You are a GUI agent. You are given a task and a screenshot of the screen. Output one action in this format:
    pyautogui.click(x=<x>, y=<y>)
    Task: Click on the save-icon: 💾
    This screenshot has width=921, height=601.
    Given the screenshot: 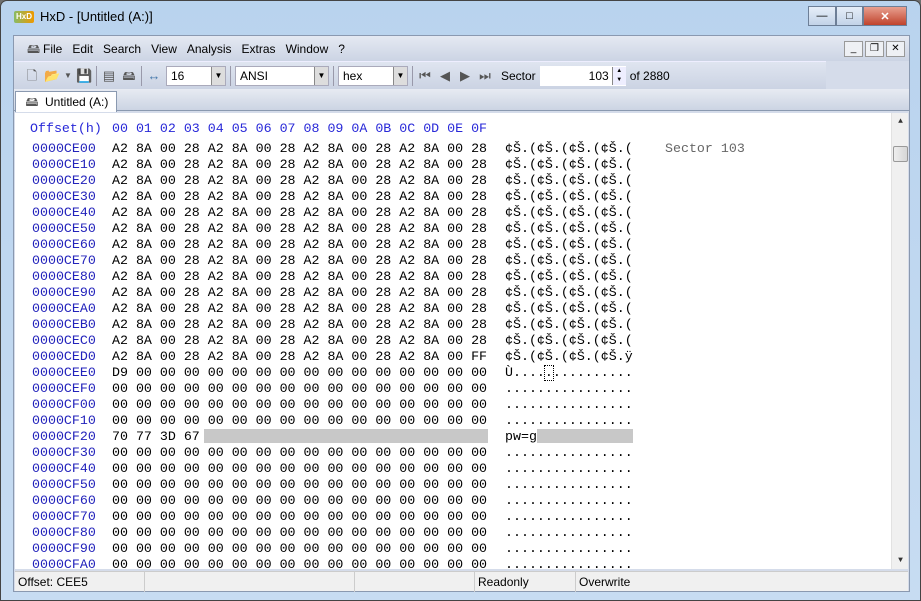 What is the action you would take?
    pyautogui.click(x=84, y=76)
    